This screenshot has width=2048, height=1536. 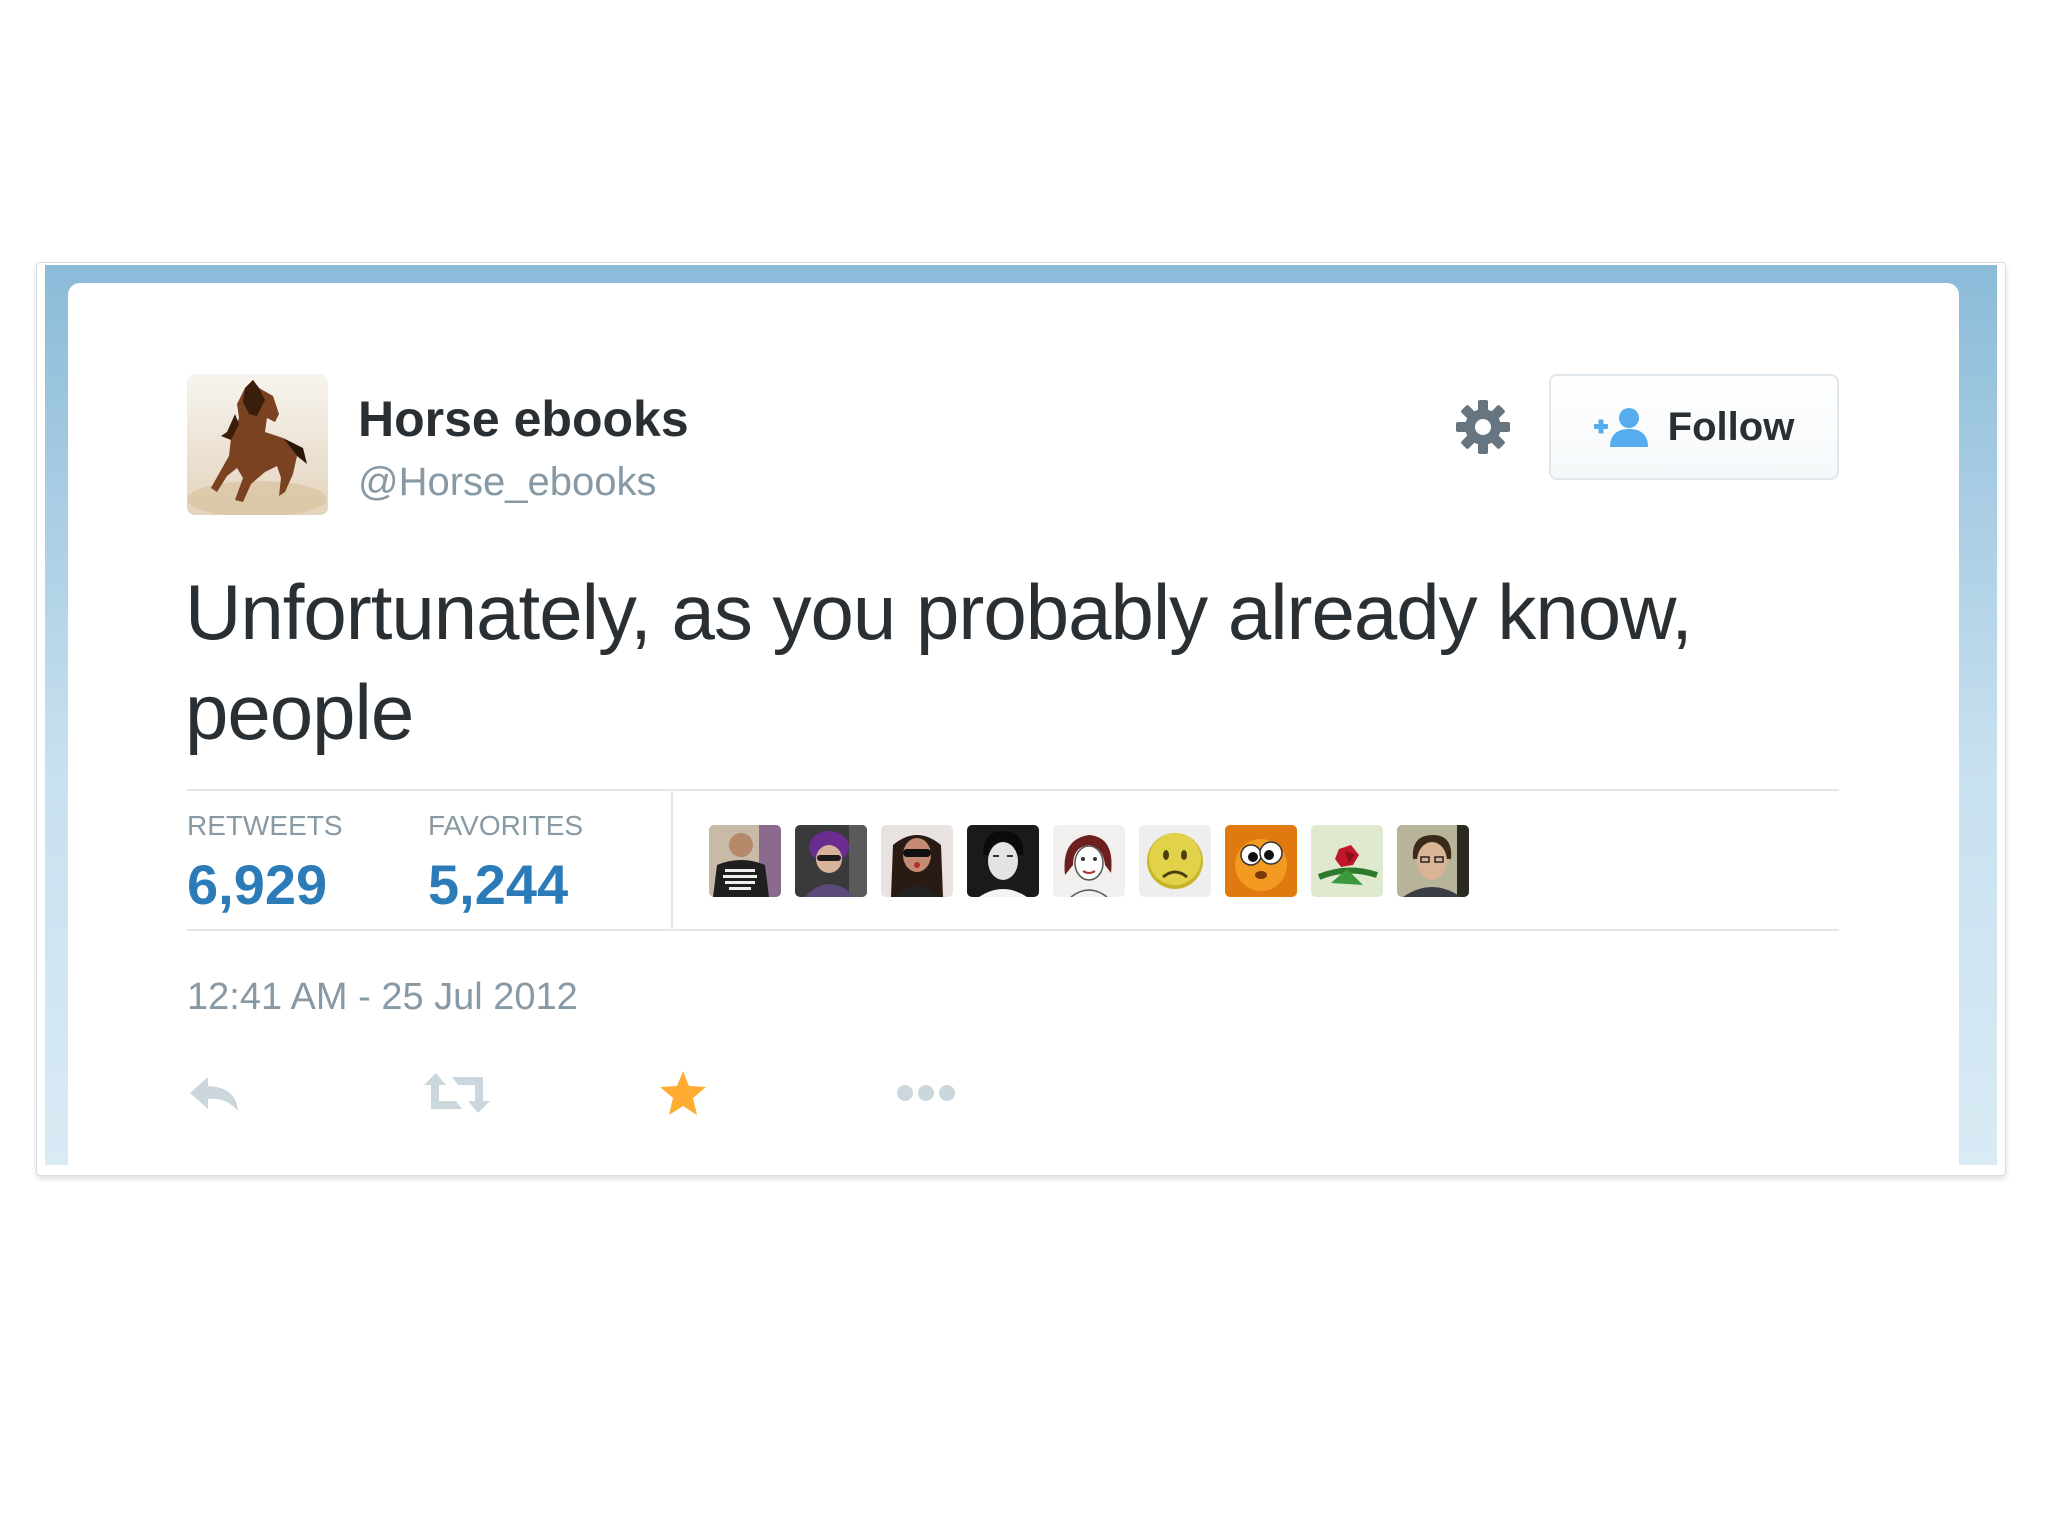 I want to click on avatar-purple-hair, so click(x=831, y=861).